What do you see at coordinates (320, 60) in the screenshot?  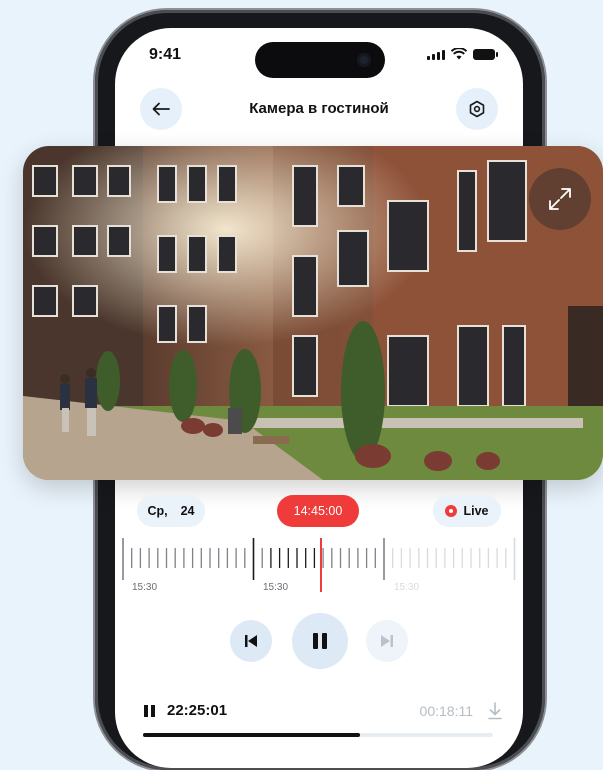 I see `dynamic-island` at bounding box center [320, 60].